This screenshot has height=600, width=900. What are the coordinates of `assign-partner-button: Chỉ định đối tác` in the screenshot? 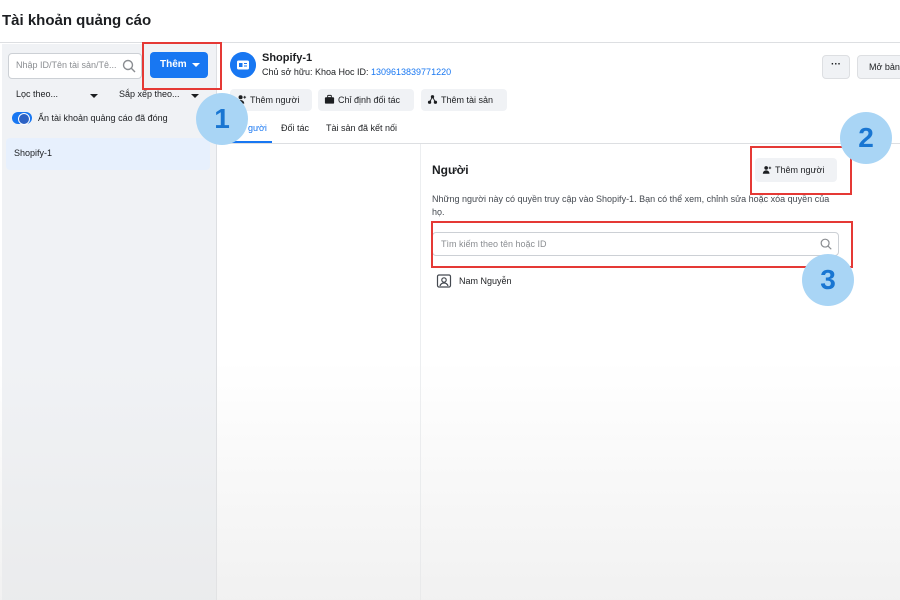 It's located at (366, 100).